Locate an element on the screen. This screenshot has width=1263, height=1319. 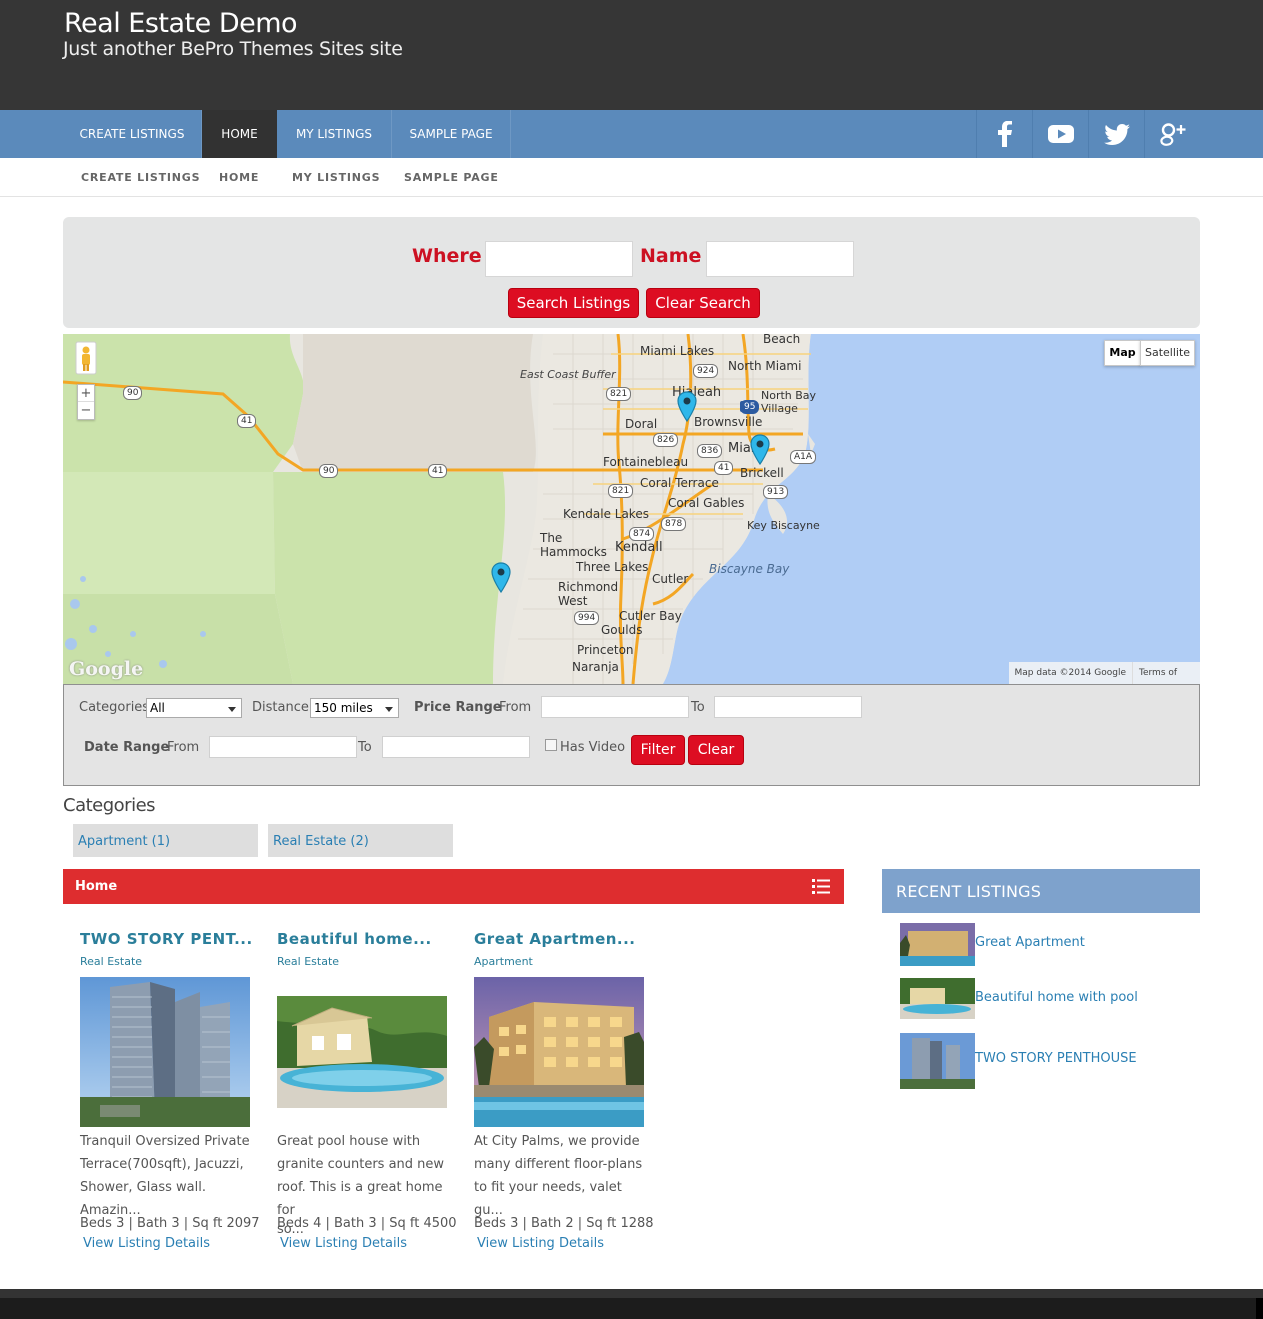
recent-listing-item: TWO STORY PENTHOUSE is located at coordinates (1050, 1061).